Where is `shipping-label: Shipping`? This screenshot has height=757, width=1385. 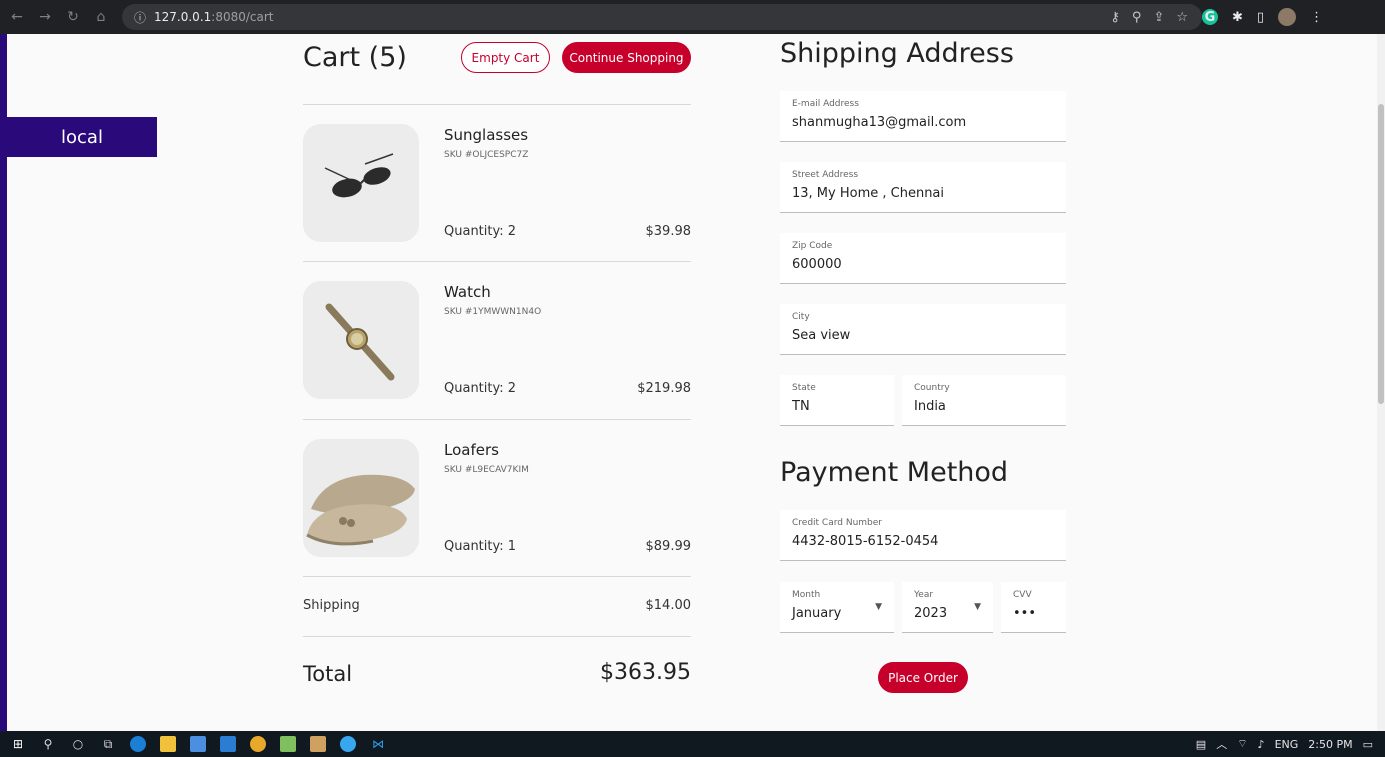 shipping-label: Shipping is located at coordinates (331, 605).